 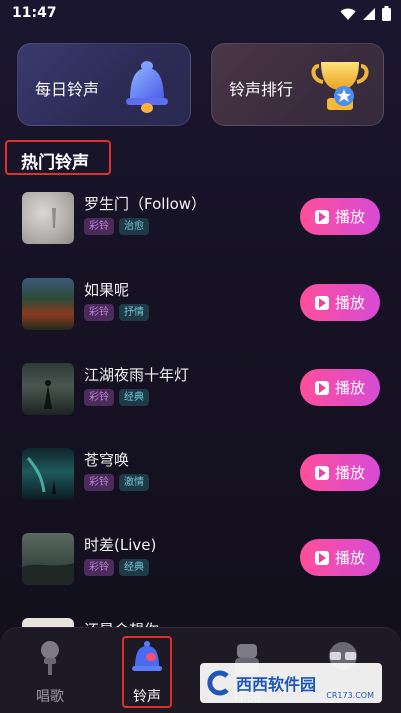 What do you see at coordinates (137, 375) in the screenshot?
I see `song-title: 江湖夜雨十年灯` at bounding box center [137, 375].